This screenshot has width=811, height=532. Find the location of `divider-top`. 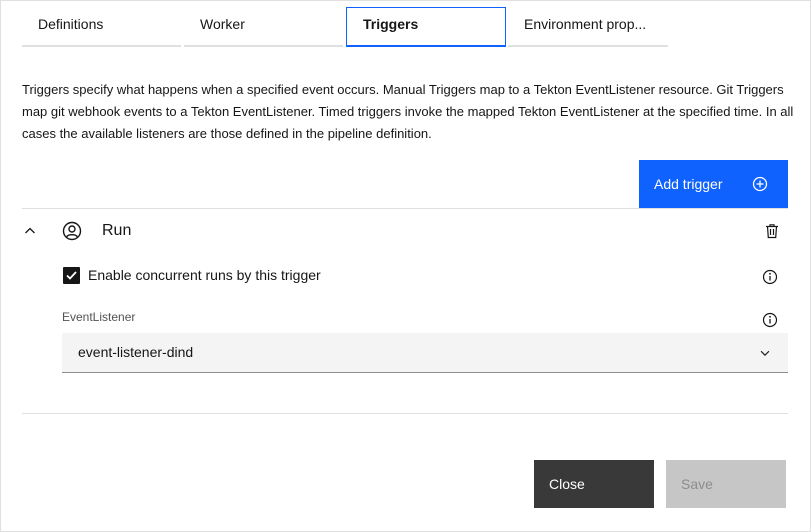

divider-top is located at coordinates (405, 208).